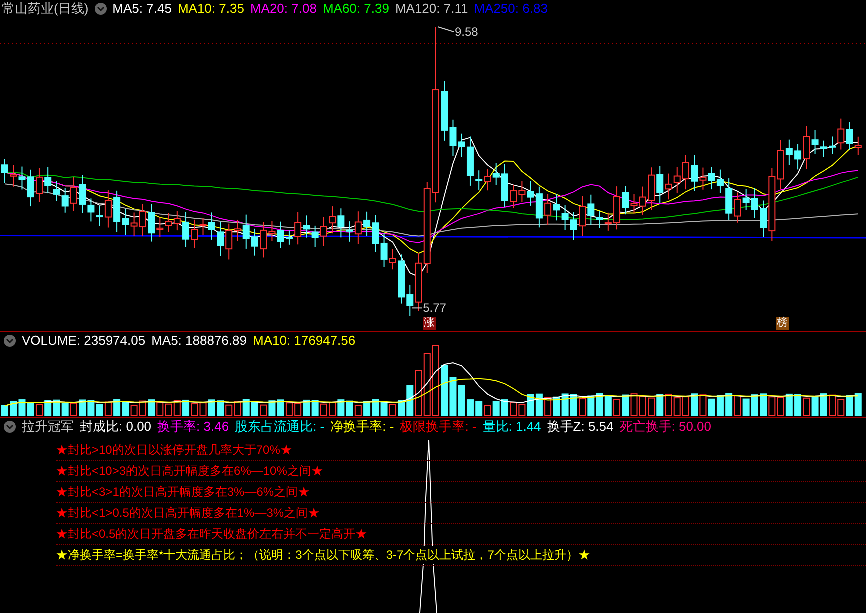 Image resolution: width=866 pixels, height=613 pixels. What do you see at coordinates (323, 555) in the screenshot?
I see `note-text: ★净换手率=换手率*十大流通占比；（说明：3个点以下吸筹、3-7个点以上试拉，7个点以上拉升）★` at bounding box center [323, 555].